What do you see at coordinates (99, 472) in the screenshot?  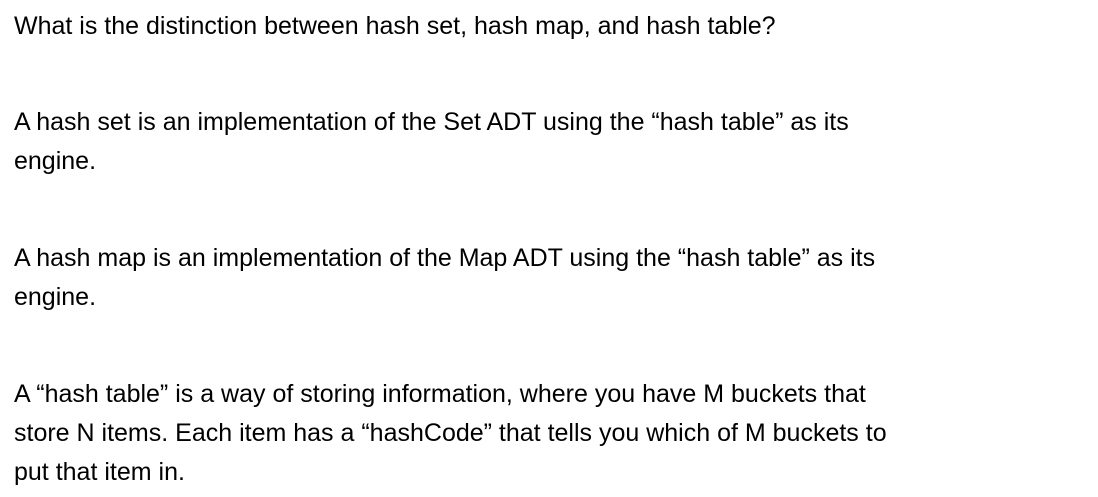 I see `paragraph-line: put that item in.` at bounding box center [99, 472].